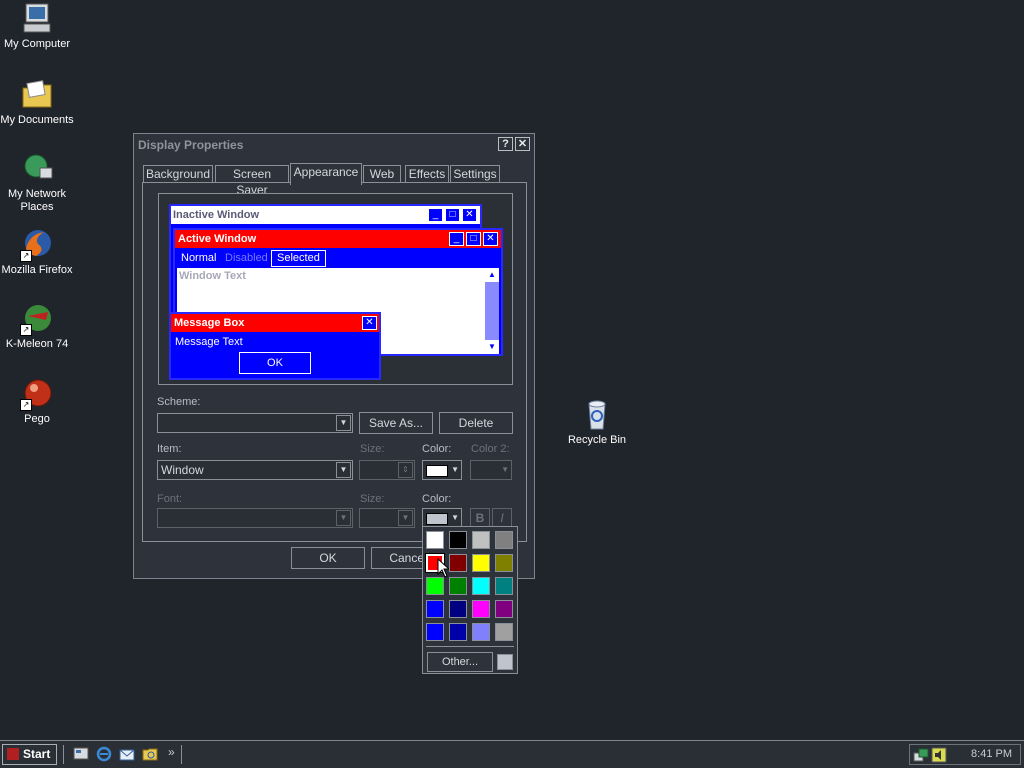 Image resolution: width=1024 pixels, height=768 pixels. I want to click on item-color-swatch, so click(437, 471).